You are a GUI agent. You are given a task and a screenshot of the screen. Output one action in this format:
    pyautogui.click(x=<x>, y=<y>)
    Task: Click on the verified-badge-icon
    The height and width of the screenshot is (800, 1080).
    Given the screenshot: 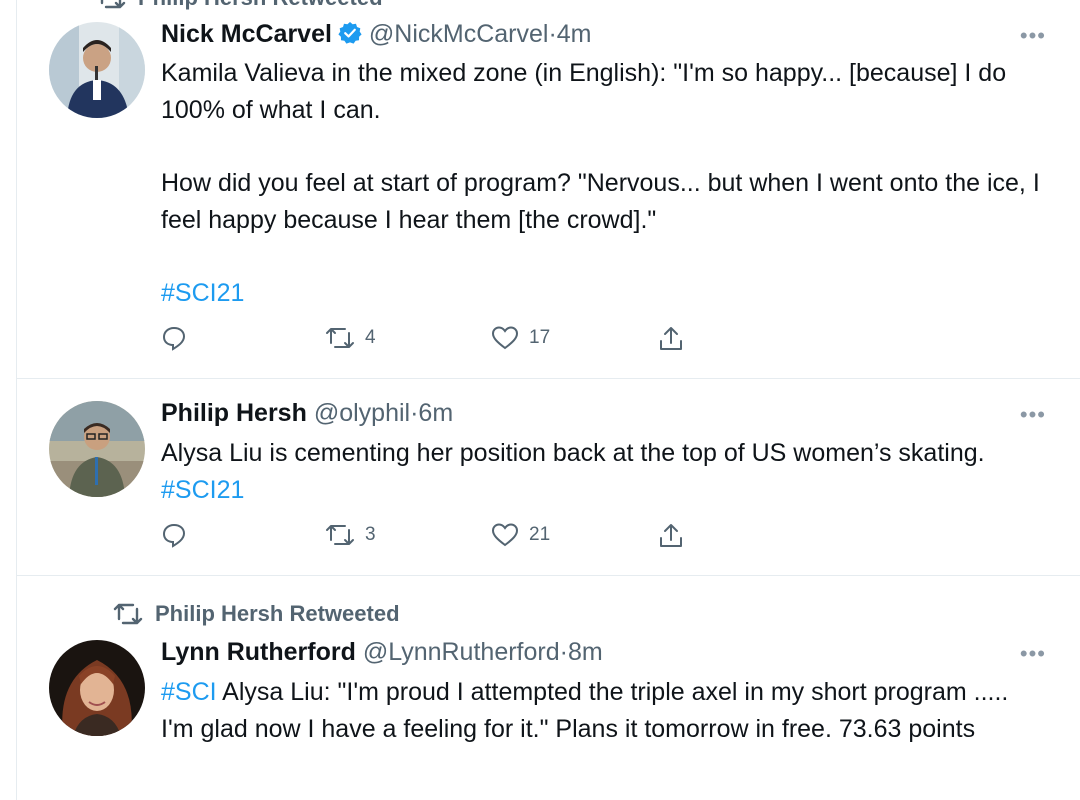 What is the action you would take?
    pyautogui.click(x=350, y=37)
    